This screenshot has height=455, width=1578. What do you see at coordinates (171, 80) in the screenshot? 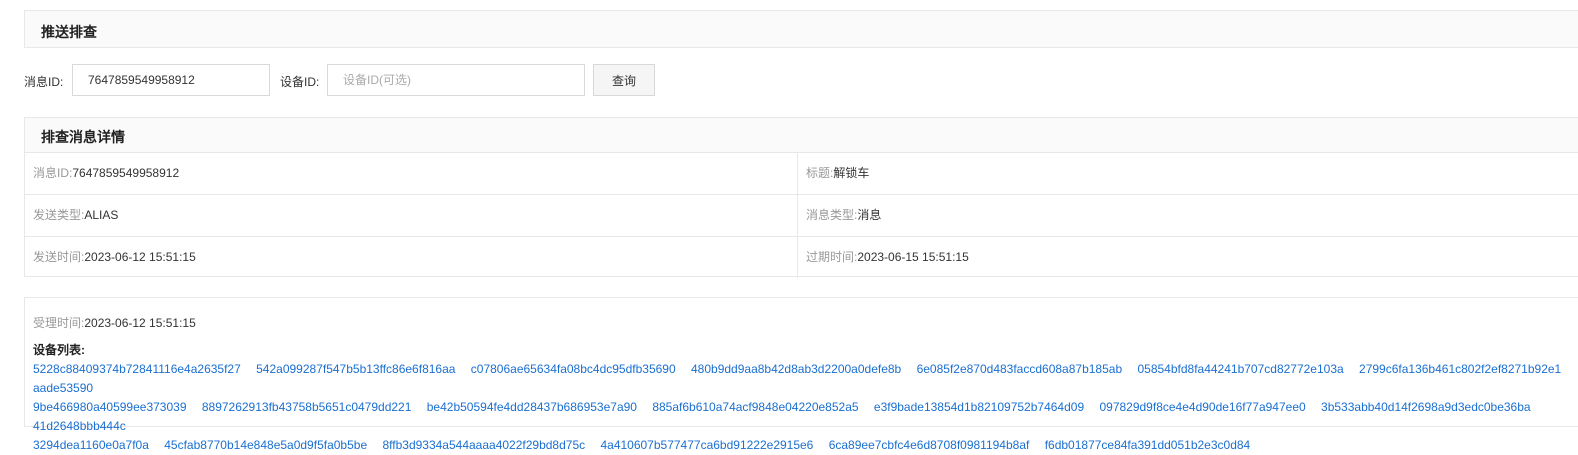
I see `message-id-input` at bounding box center [171, 80].